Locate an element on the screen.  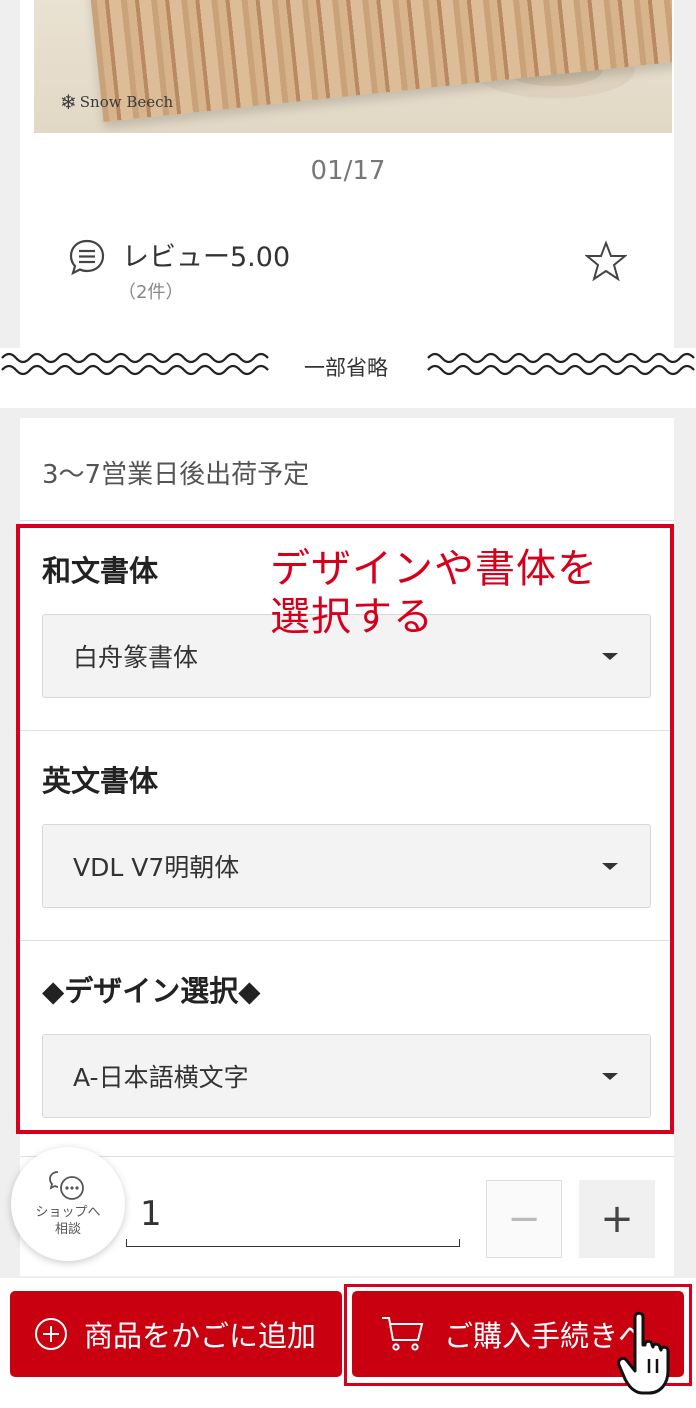
image-counter: 01/17 is located at coordinates (348, 171).